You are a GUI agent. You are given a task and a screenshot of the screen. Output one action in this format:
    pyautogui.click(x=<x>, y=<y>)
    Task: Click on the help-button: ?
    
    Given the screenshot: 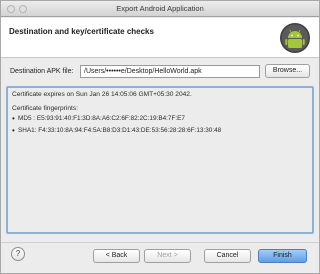 What is the action you would take?
    pyautogui.click(x=18, y=254)
    